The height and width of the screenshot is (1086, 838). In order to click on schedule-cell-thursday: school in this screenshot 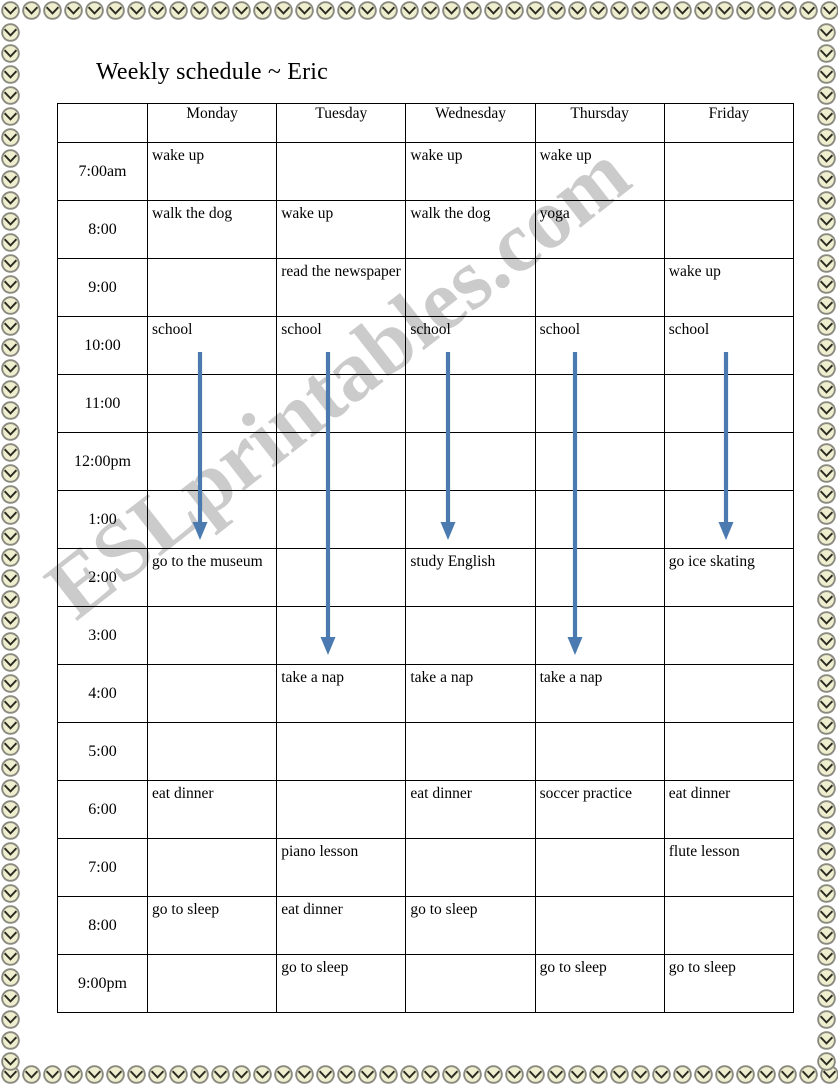, I will do `click(599, 345)`.